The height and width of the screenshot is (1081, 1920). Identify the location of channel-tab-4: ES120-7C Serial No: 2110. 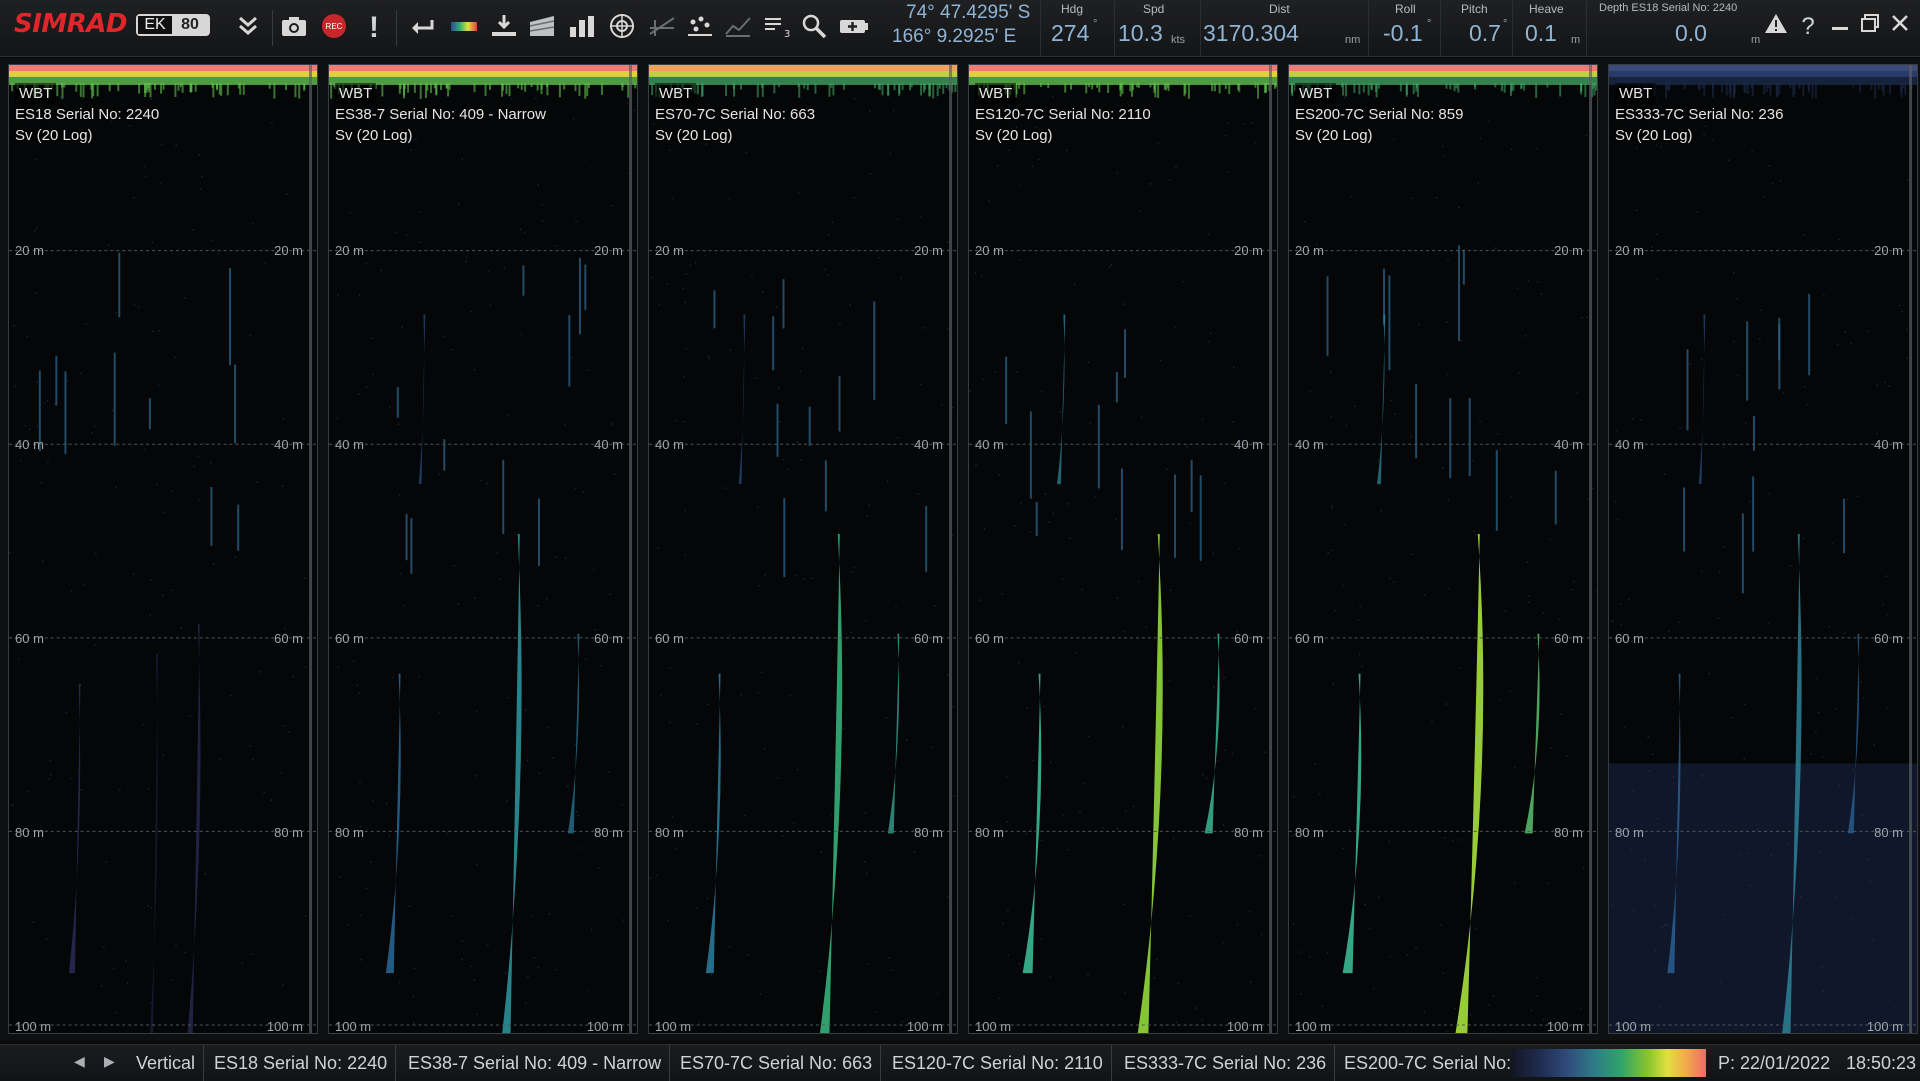
(998, 1063).